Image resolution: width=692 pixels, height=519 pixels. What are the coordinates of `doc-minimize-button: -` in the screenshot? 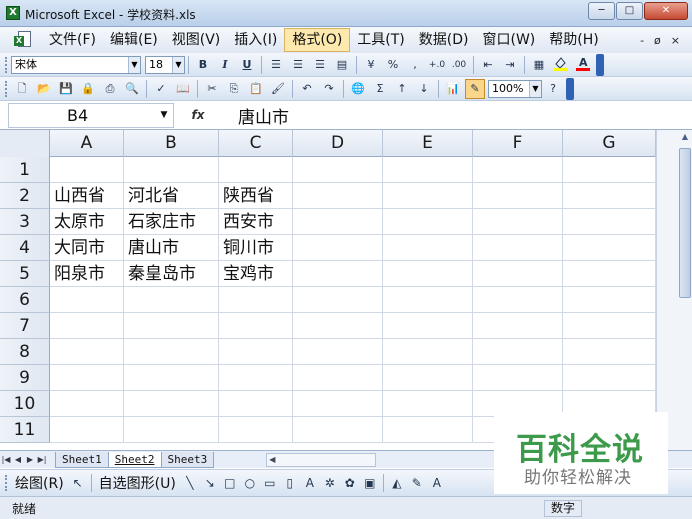 It's located at (642, 40).